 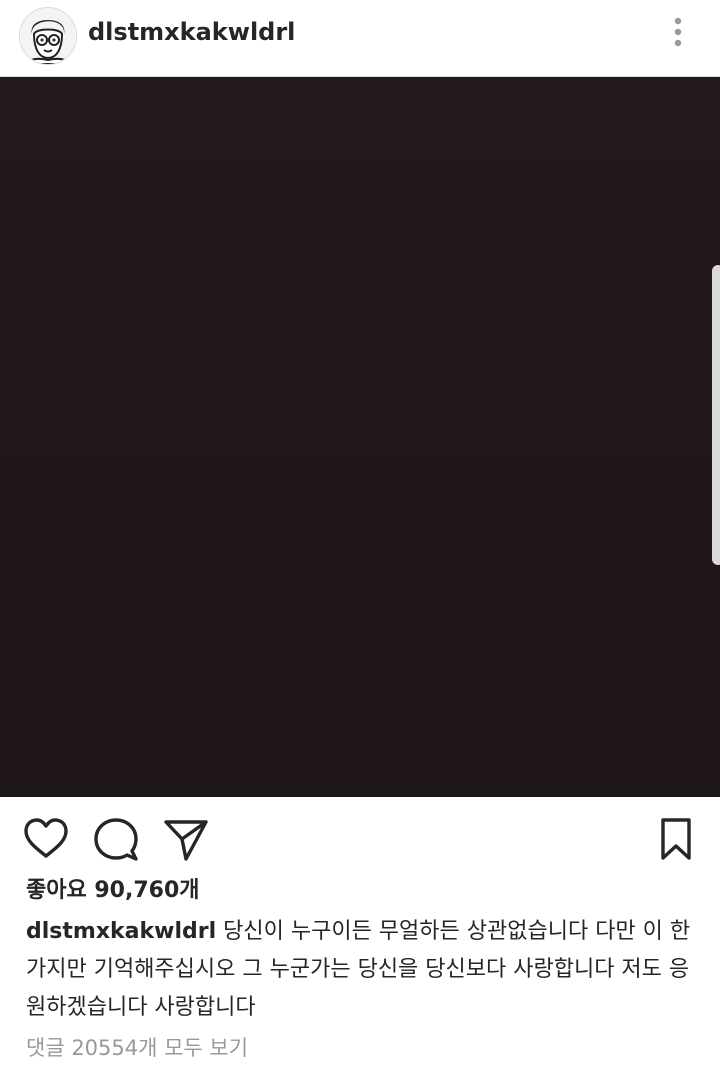 I want to click on more-vertical-icon, so click(x=678, y=32).